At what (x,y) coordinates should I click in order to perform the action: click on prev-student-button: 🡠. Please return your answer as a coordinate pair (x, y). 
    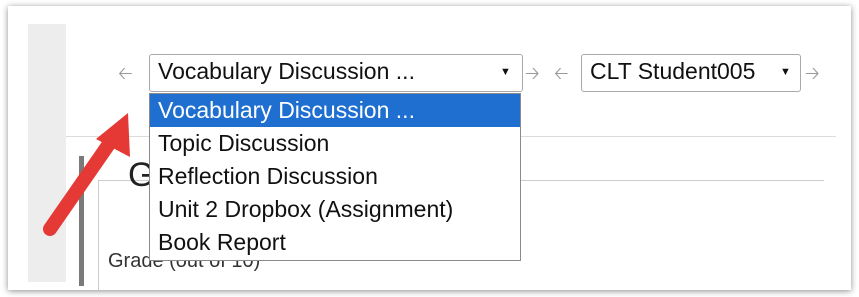
    Looking at the image, I should click on (561, 73).